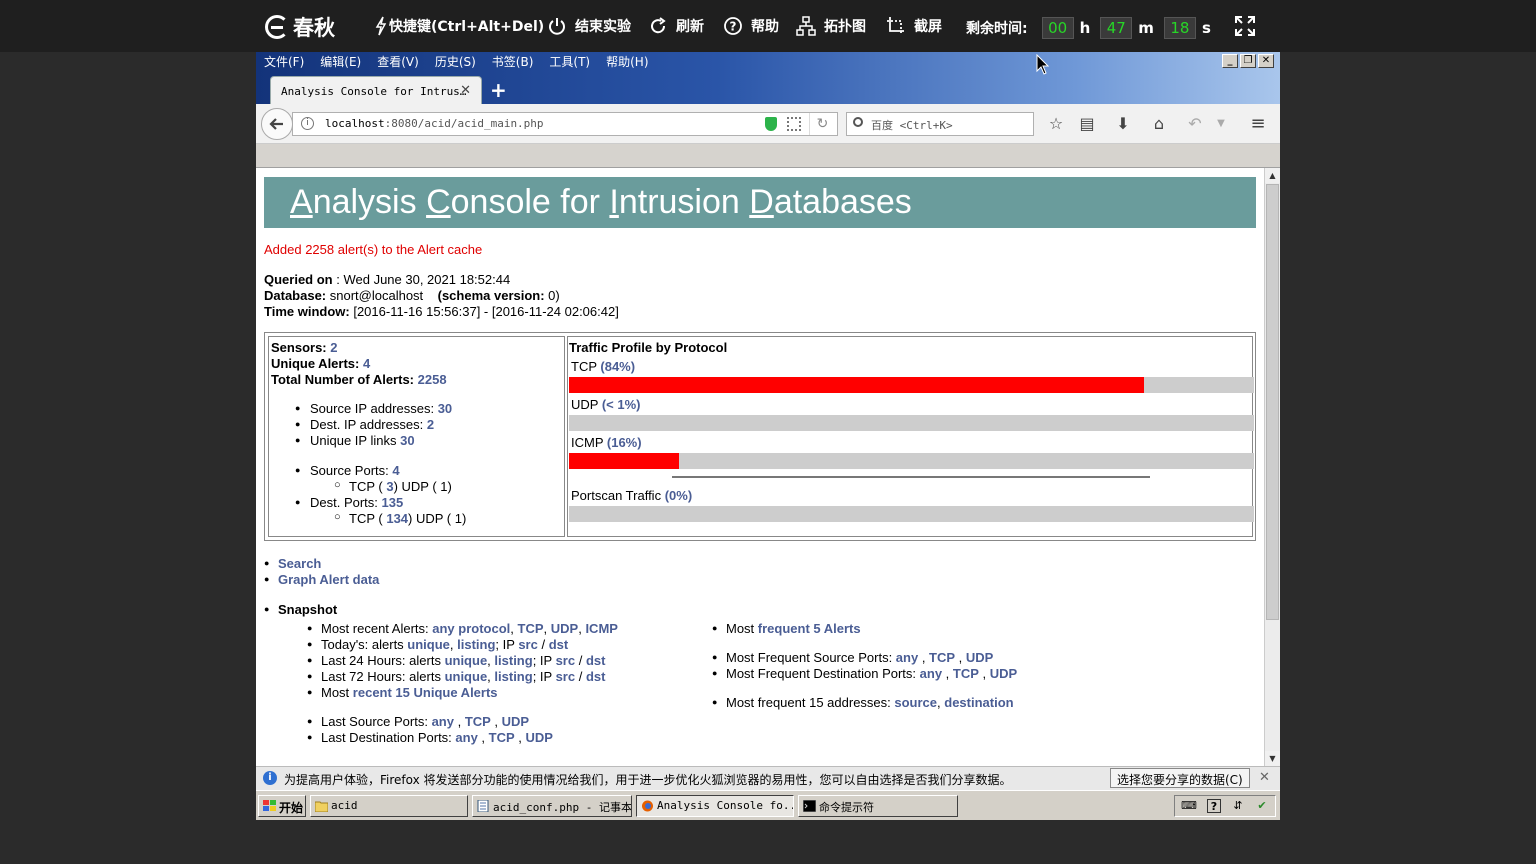  What do you see at coordinates (1056, 124) in the screenshot?
I see `bookmark-star-icon: ☆` at bounding box center [1056, 124].